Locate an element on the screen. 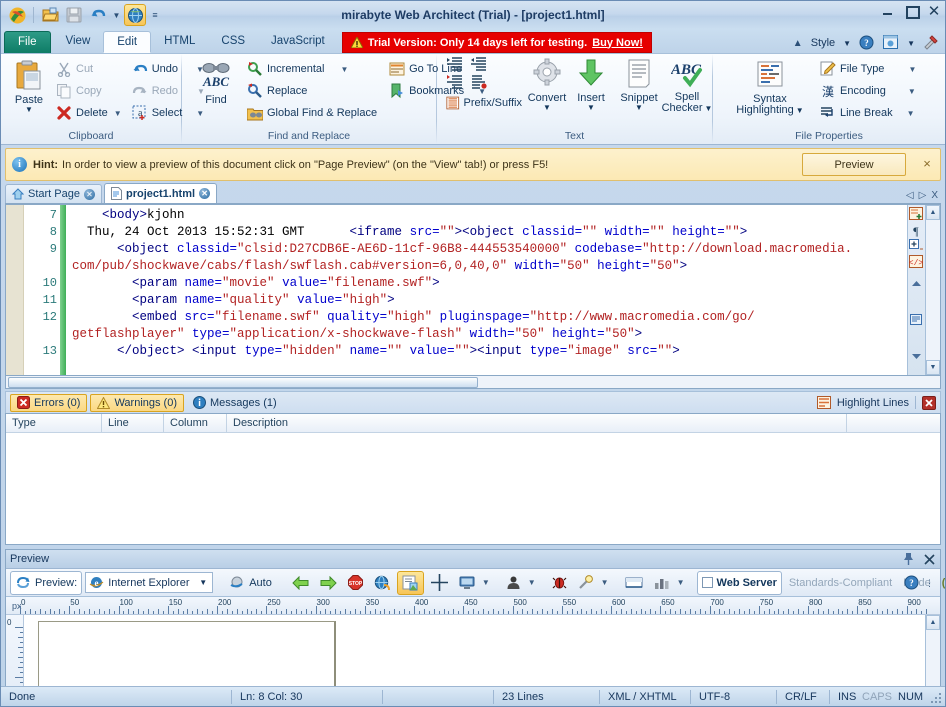 The width and height of the screenshot is (946, 707). spell-checker-caret-icon: ▼ is located at coordinates (709, 108).